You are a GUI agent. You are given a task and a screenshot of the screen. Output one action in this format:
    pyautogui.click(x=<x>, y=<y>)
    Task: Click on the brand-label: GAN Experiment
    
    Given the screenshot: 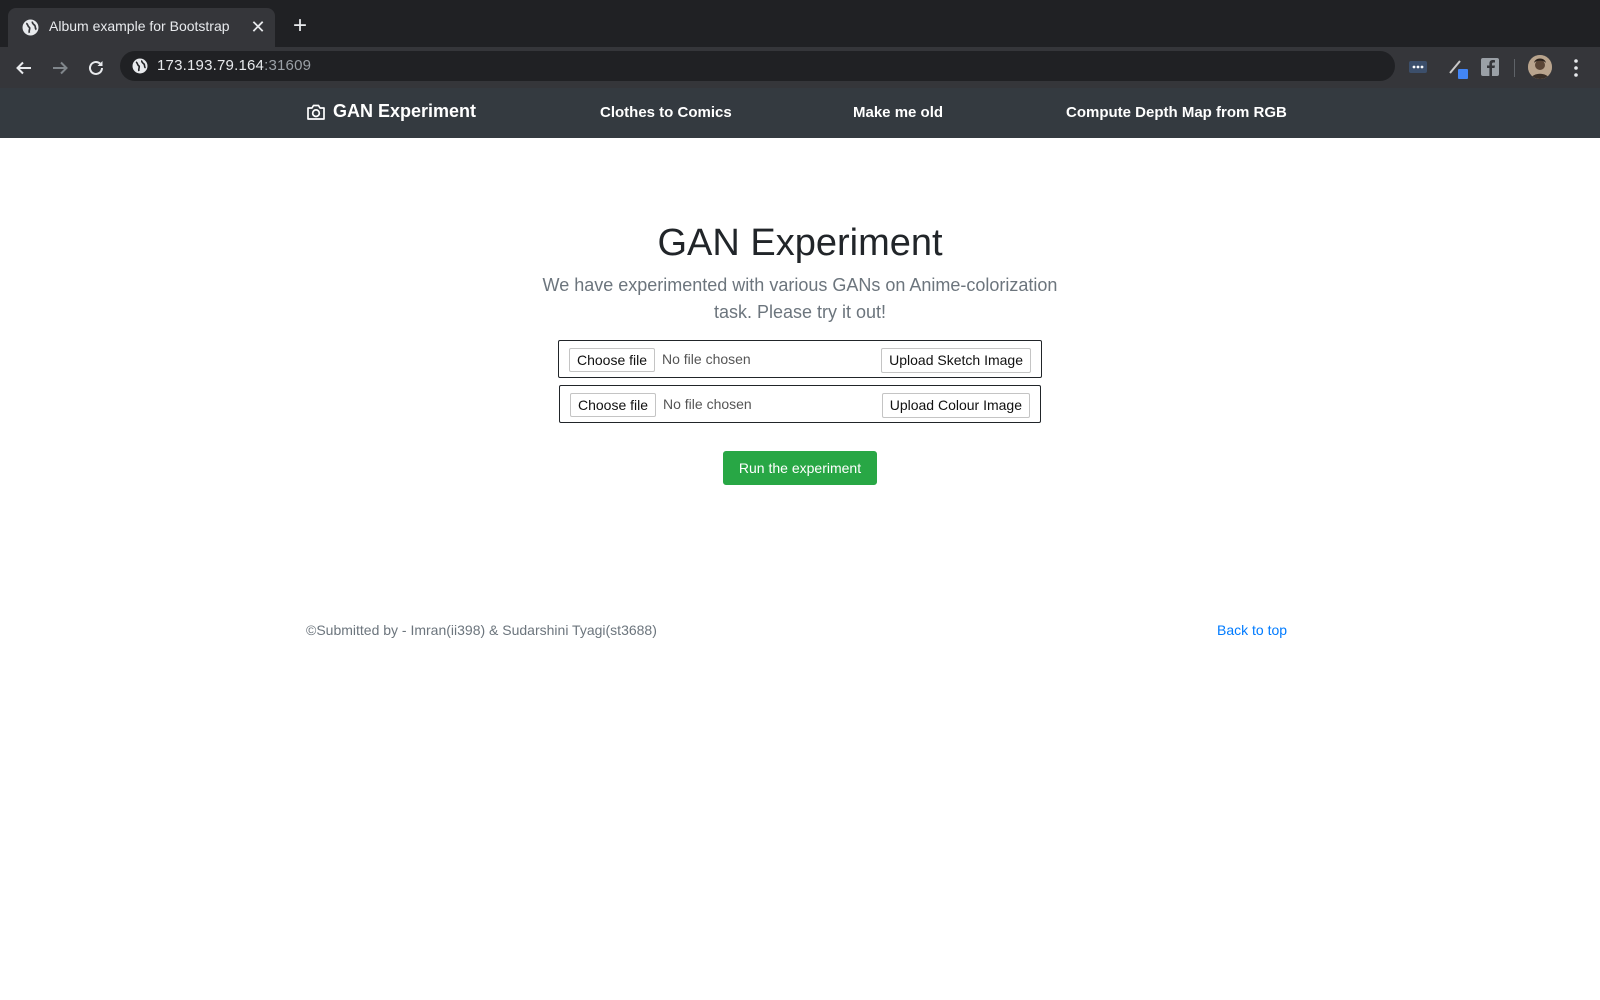 What is the action you would take?
    pyautogui.click(x=405, y=111)
    